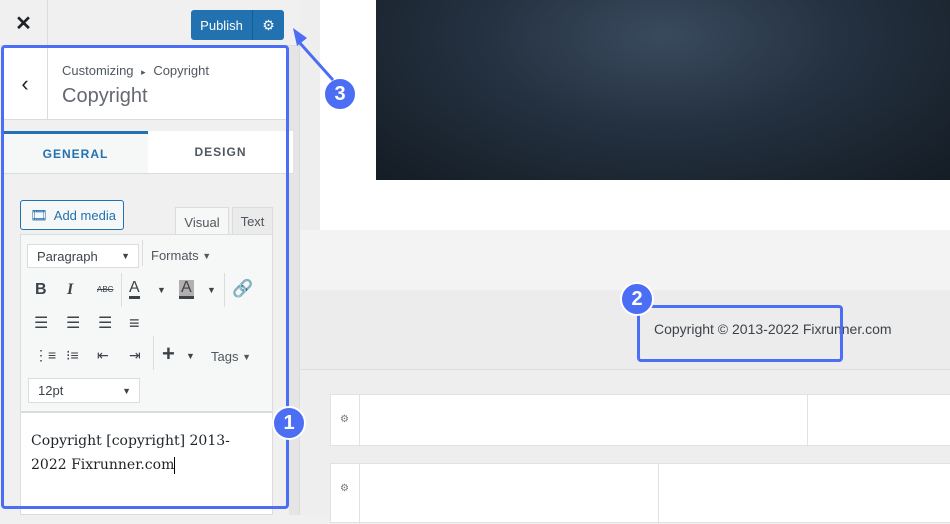 This screenshot has height=524, width=950. I want to click on close-icon: ✕, so click(24, 23).